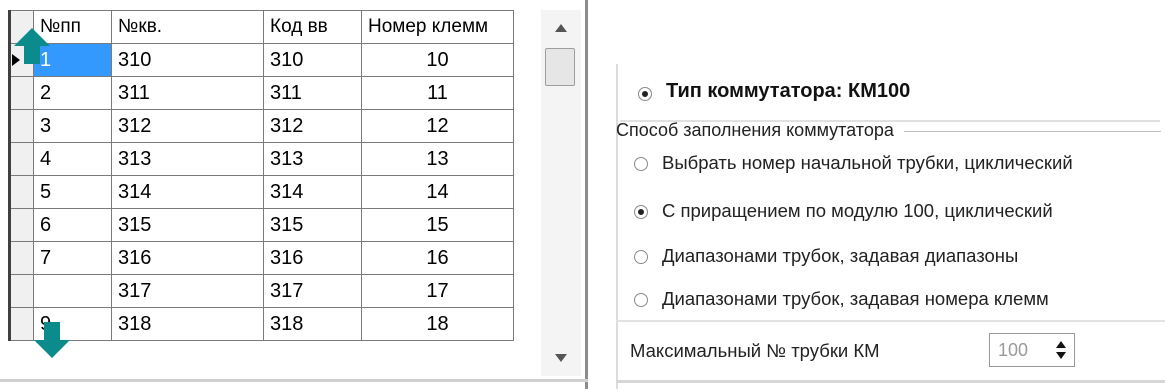  What do you see at coordinates (312, 225) in the screenshot?
I see `cell-entry-code: 315` at bounding box center [312, 225].